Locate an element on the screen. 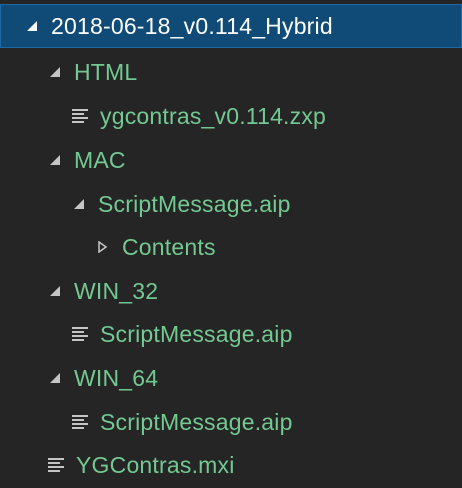 The height and width of the screenshot is (488, 462). tree-item-label: HTML is located at coordinates (106, 72).